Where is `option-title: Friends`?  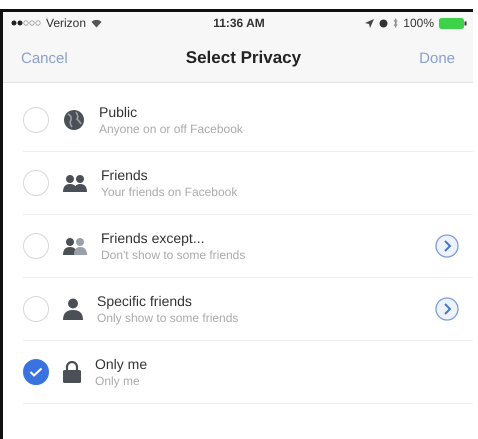
option-title: Friends is located at coordinates (125, 175).